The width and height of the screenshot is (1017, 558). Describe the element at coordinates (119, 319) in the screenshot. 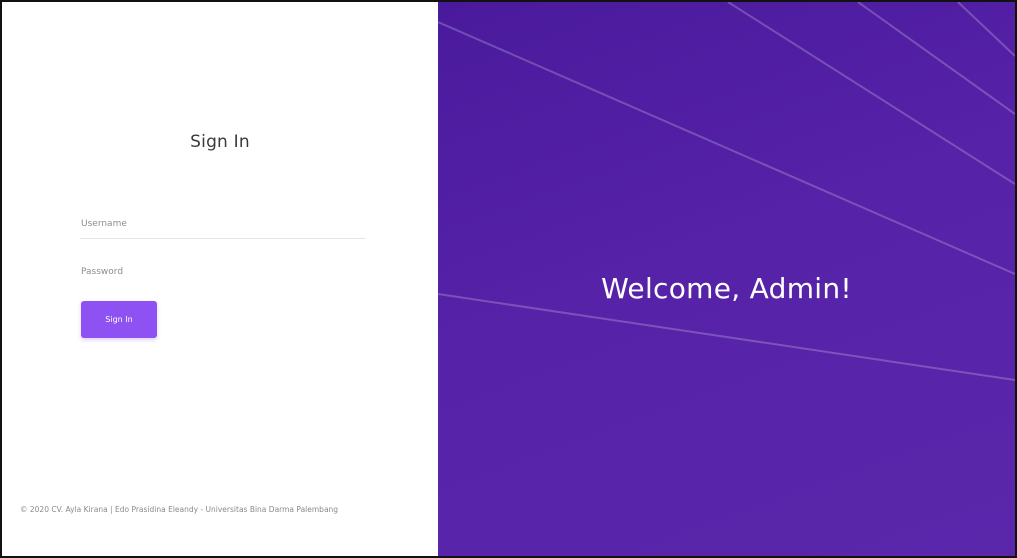

I see `sign-in-button: Sign In` at that location.